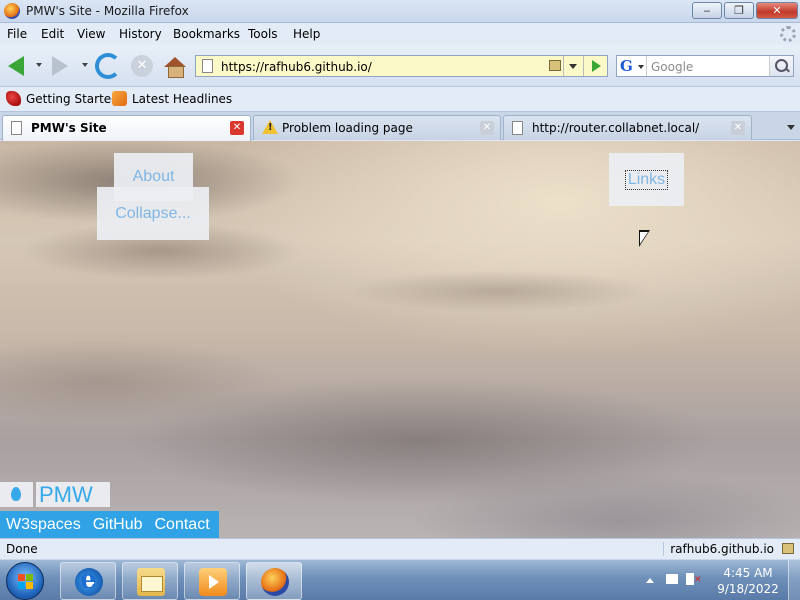 Image resolution: width=800 pixels, height=600 pixels. I want to click on menu-edit: Edit, so click(52, 34).